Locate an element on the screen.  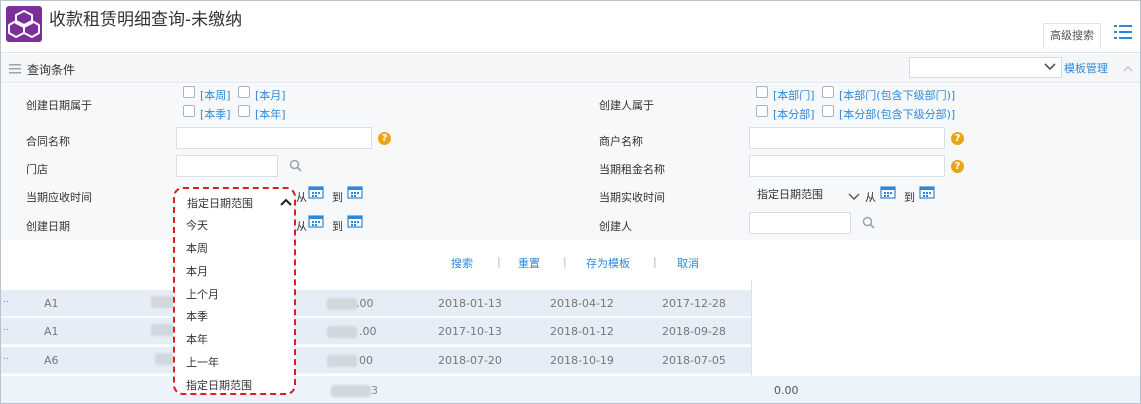
creator-label: 创建人 is located at coordinates (615, 226).